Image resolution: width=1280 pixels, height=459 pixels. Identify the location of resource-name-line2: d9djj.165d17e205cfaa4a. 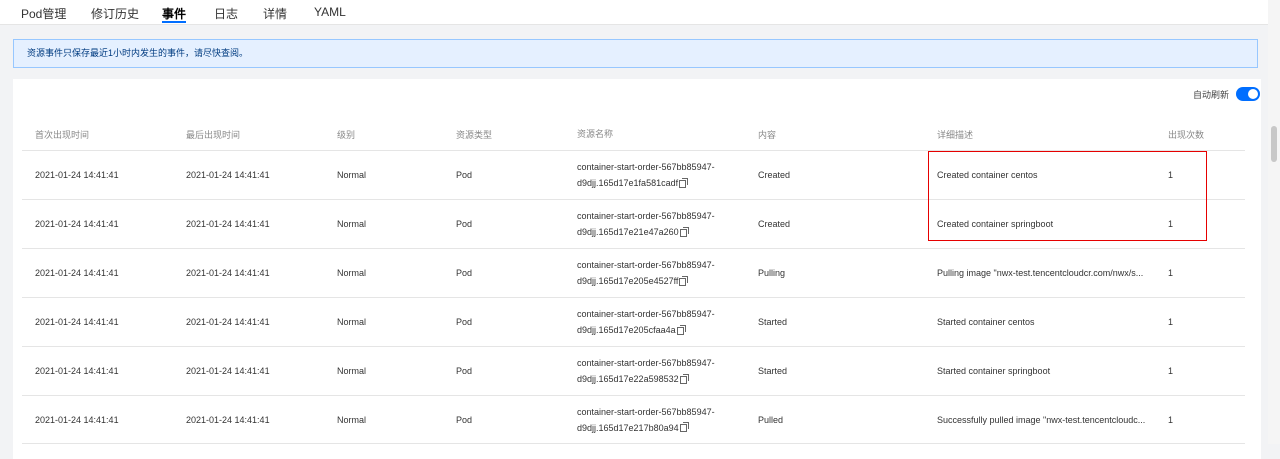
(626, 330).